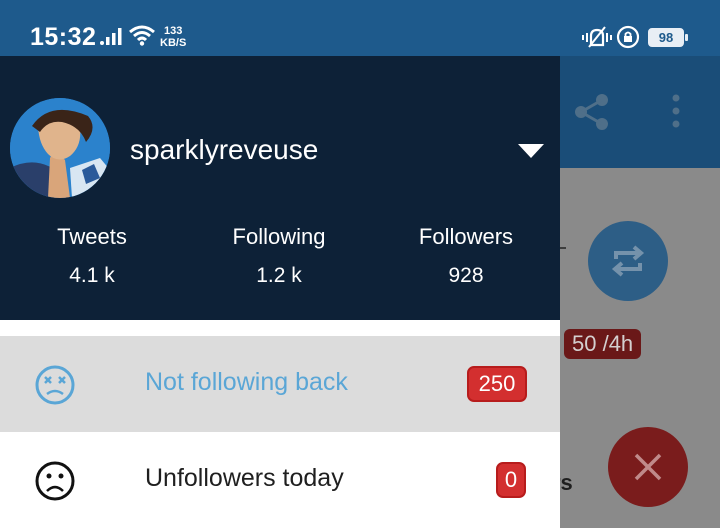 The width and height of the screenshot is (720, 528). I want to click on rate-limit-badge: 50 /4h, so click(603, 344).